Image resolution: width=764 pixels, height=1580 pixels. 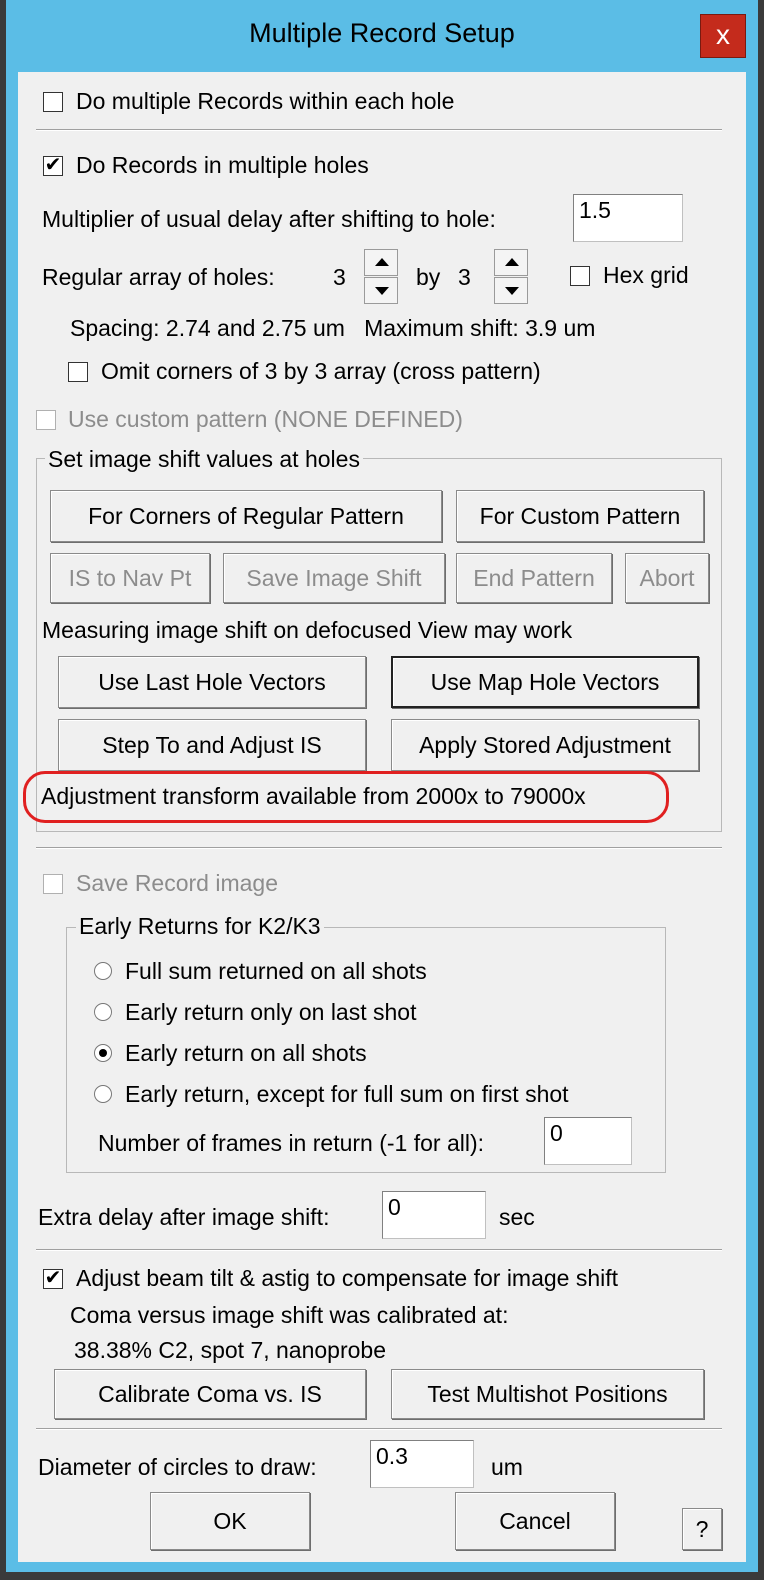 What do you see at coordinates (158, 277) in the screenshot?
I see `array-label: Regular array of holes:` at bounding box center [158, 277].